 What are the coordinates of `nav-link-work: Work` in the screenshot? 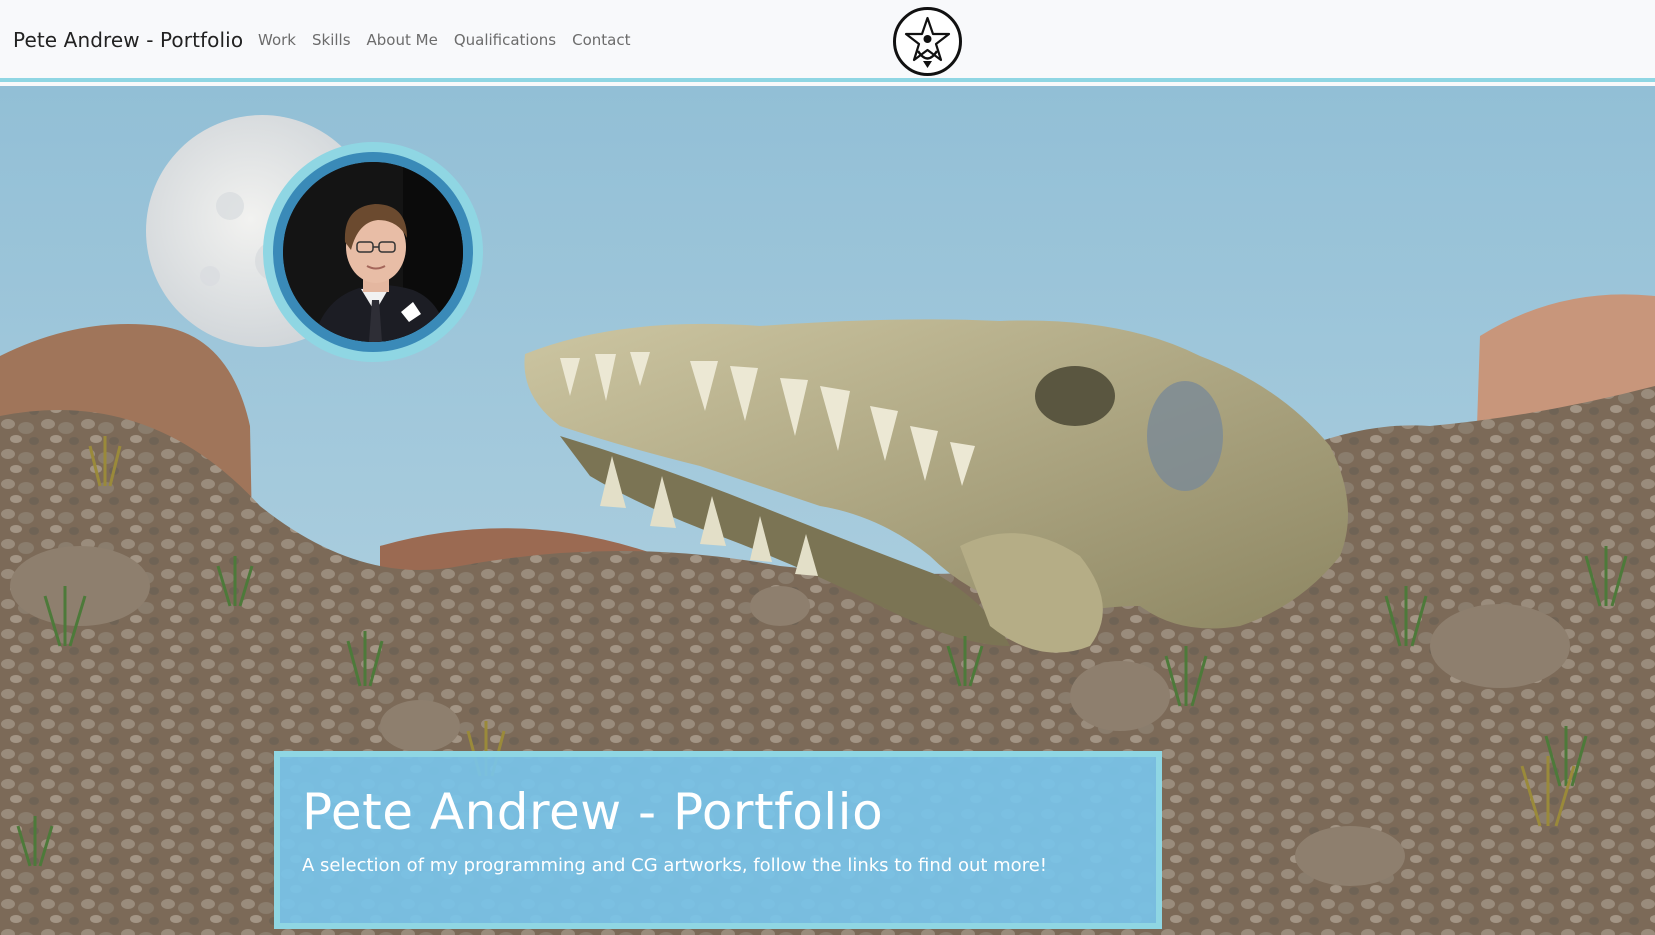 It's located at (277, 40).